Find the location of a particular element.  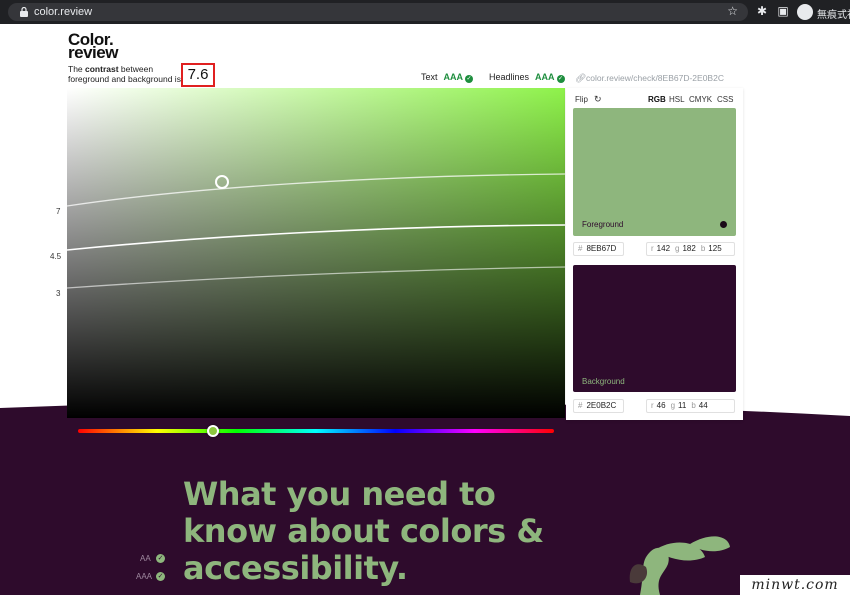

headlines-rating: Headlines AAA ✓ is located at coordinates (527, 77).